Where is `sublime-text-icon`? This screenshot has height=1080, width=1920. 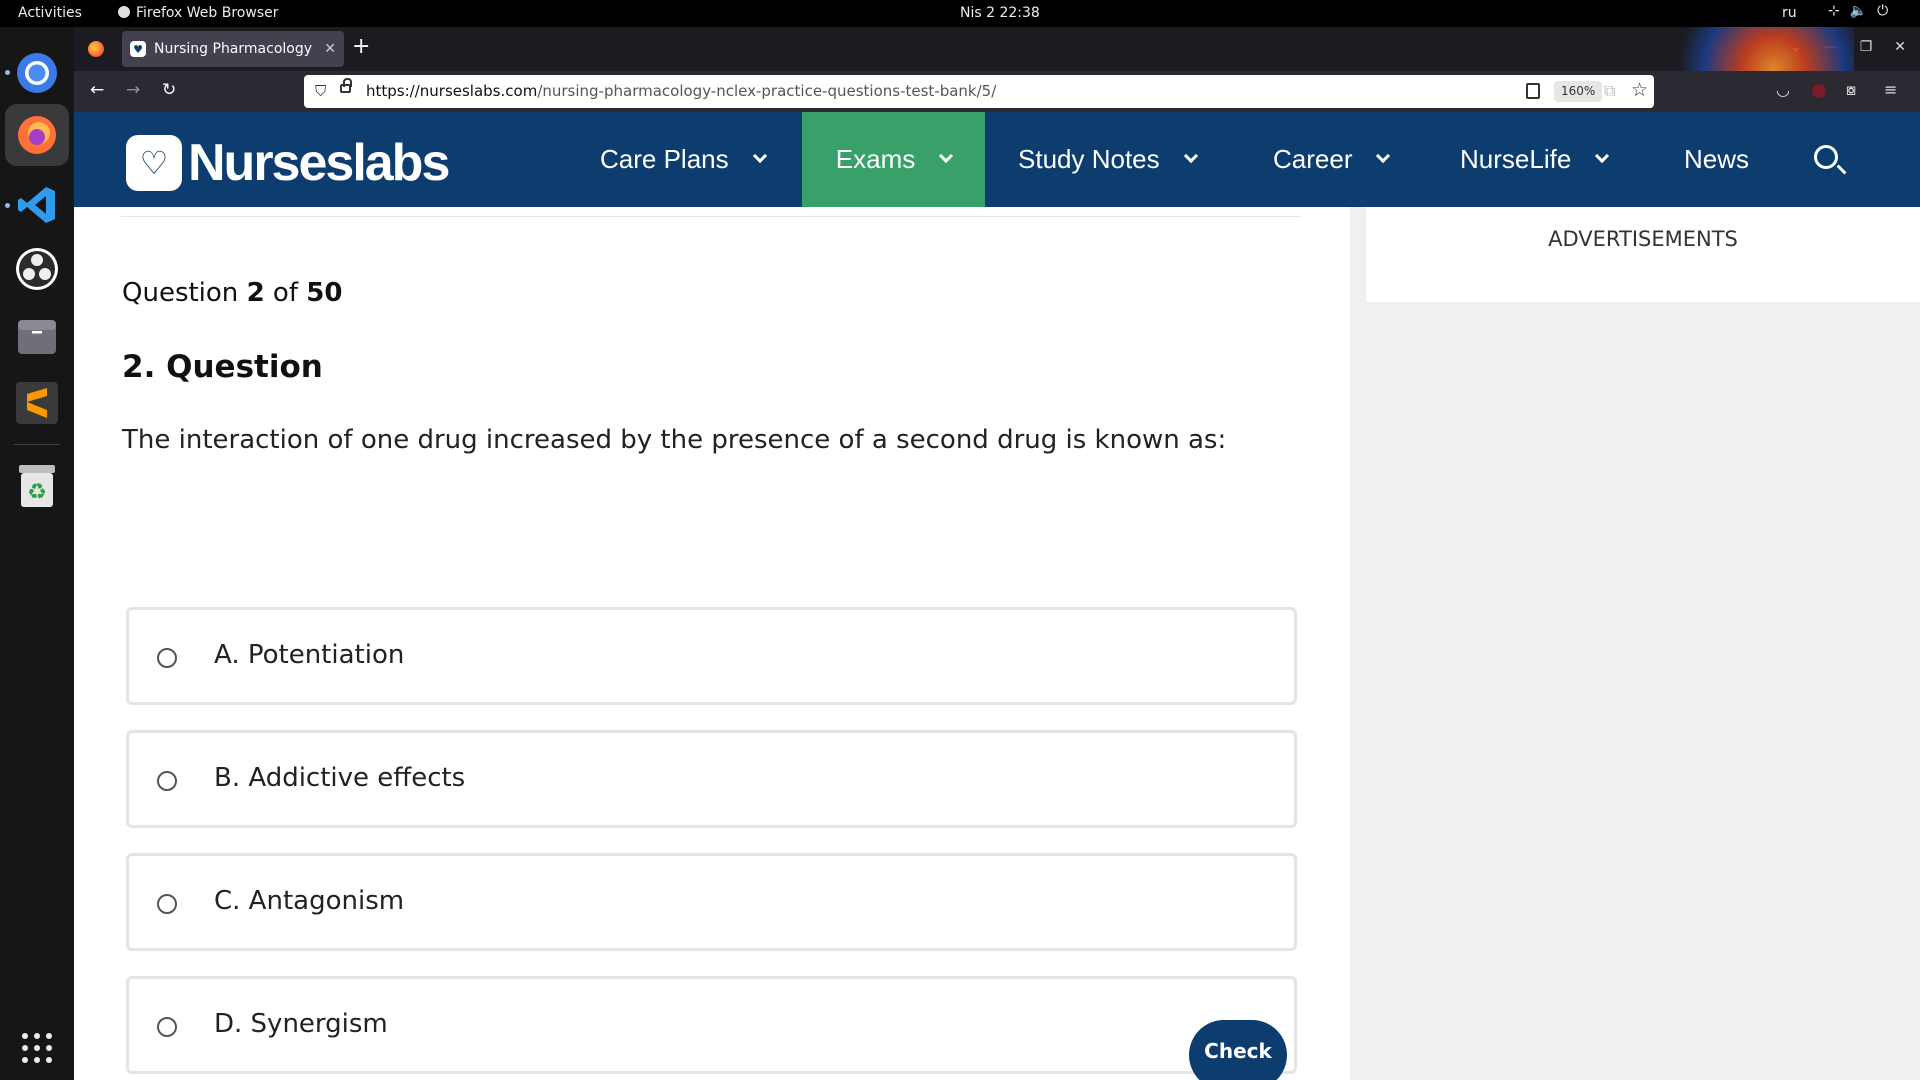
sublime-text-icon is located at coordinates (37, 403).